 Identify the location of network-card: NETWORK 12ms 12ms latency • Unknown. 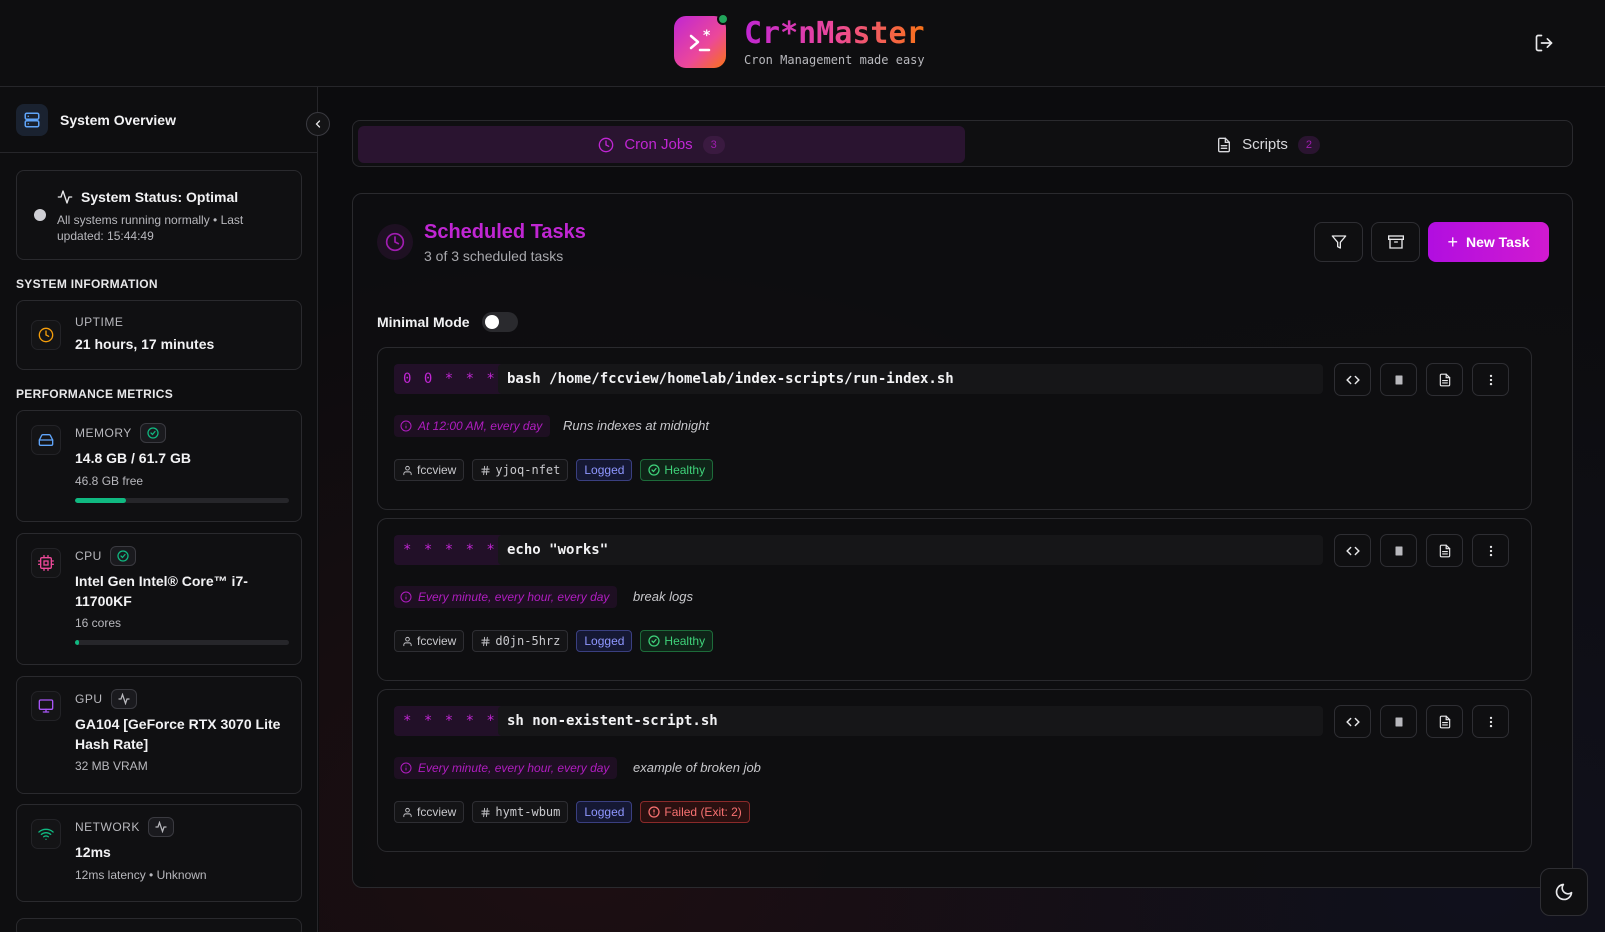
(159, 853).